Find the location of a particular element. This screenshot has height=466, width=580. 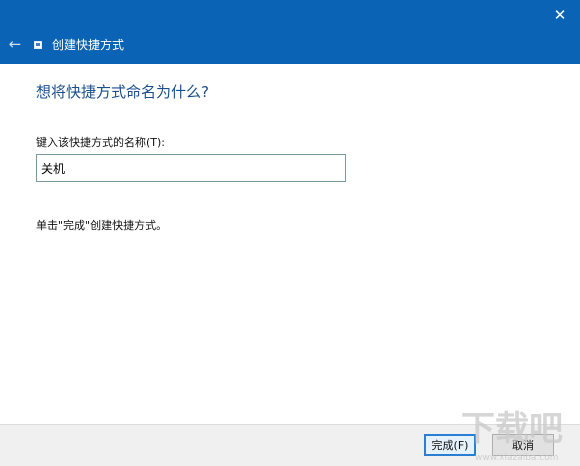

title-bar: ✕ ← 创建快捷方式 is located at coordinates (290, 32).